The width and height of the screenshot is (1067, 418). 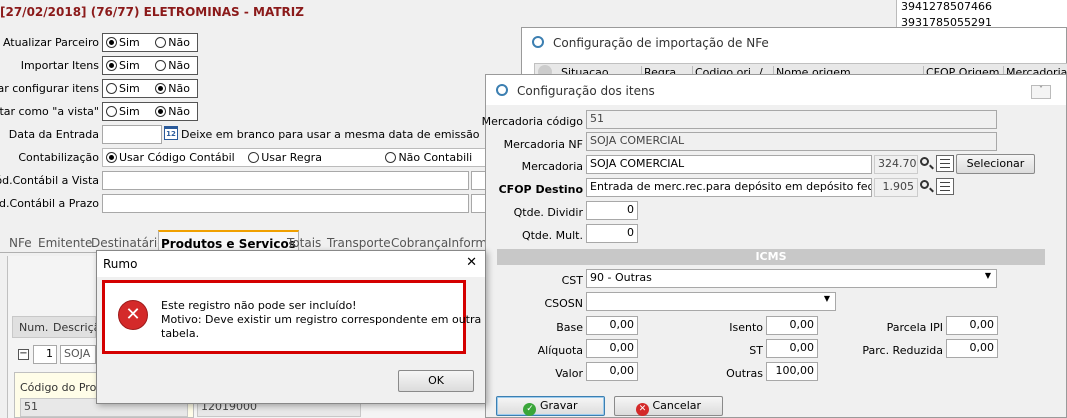 What do you see at coordinates (120, 264) in the screenshot?
I see `error-dialog-title: Rumo` at bounding box center [120, 264].